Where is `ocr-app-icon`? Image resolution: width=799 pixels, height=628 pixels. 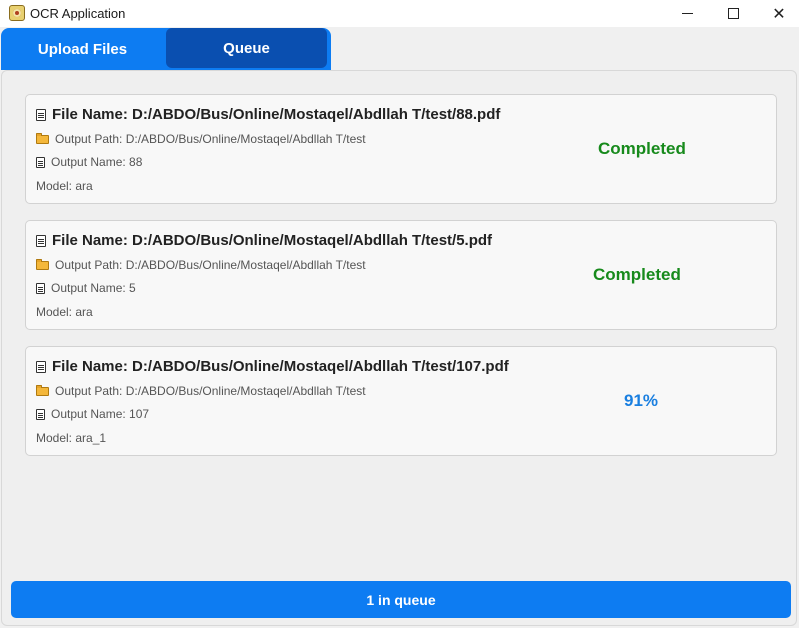 ocr-app-icon is located at coordinates (17, 13).